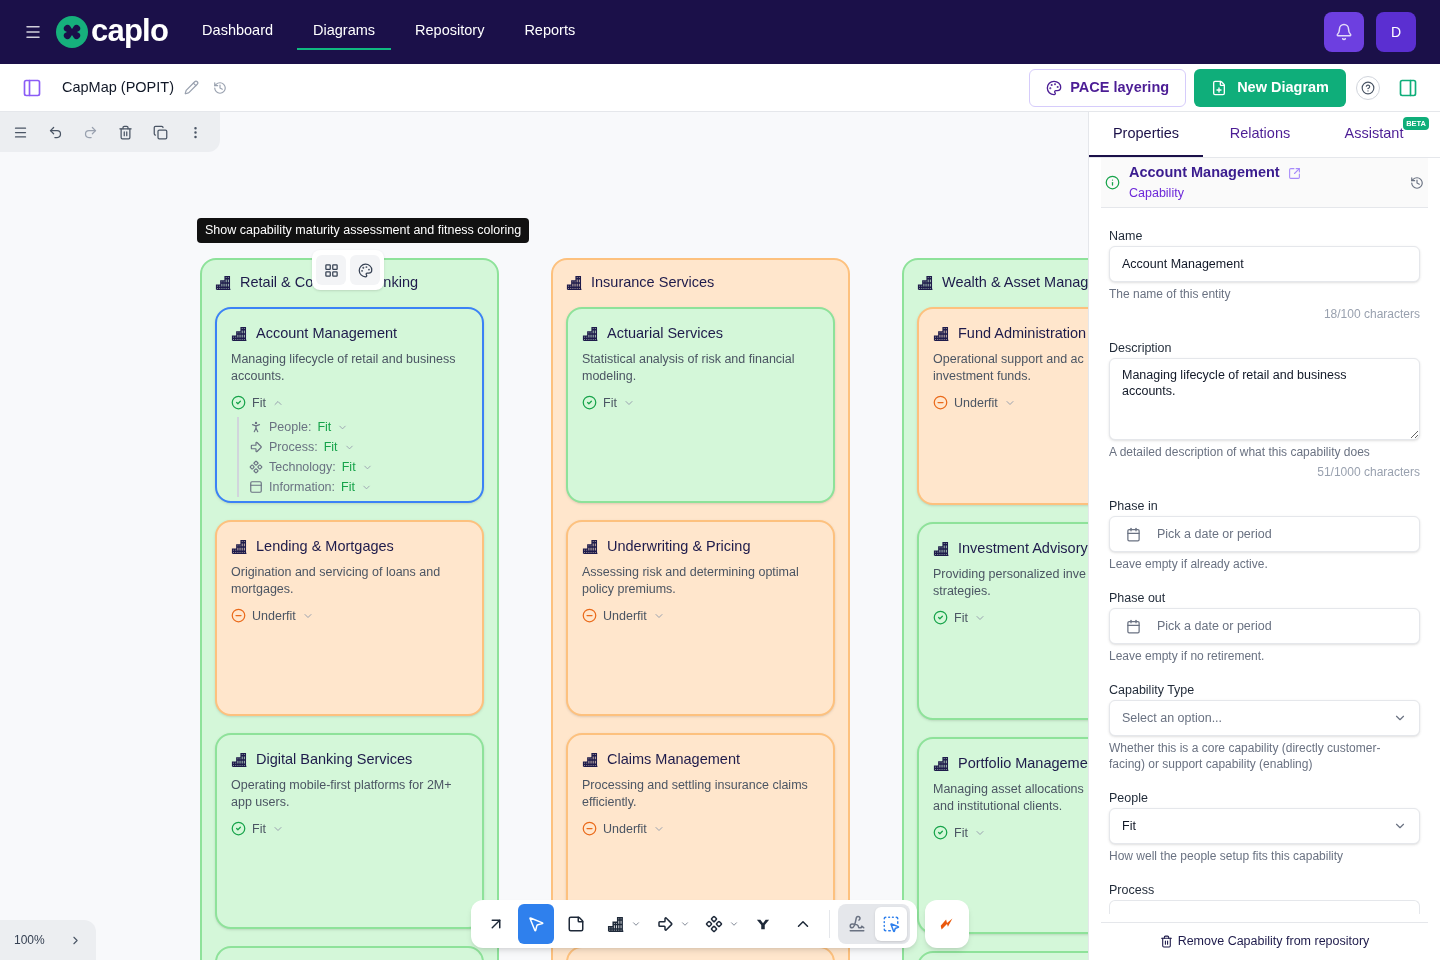  What do you see at coordinates (1294, 173) in the screenshot?
I see `external-link-icon` at bounding box center [1294, 173].